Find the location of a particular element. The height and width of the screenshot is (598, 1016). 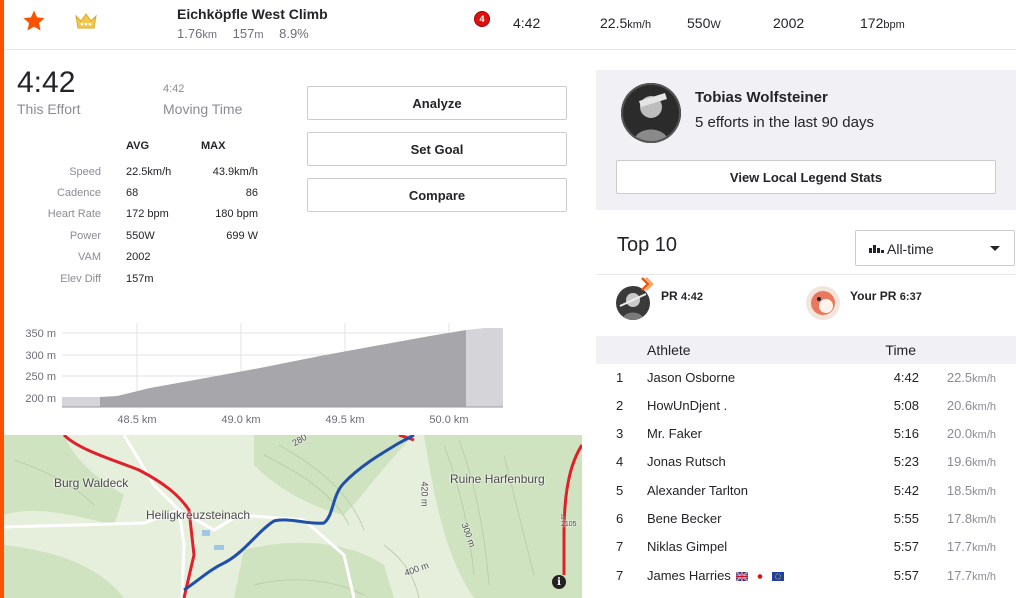

segment-heart-rate: 172bpm is located at coordinates (882, 23).